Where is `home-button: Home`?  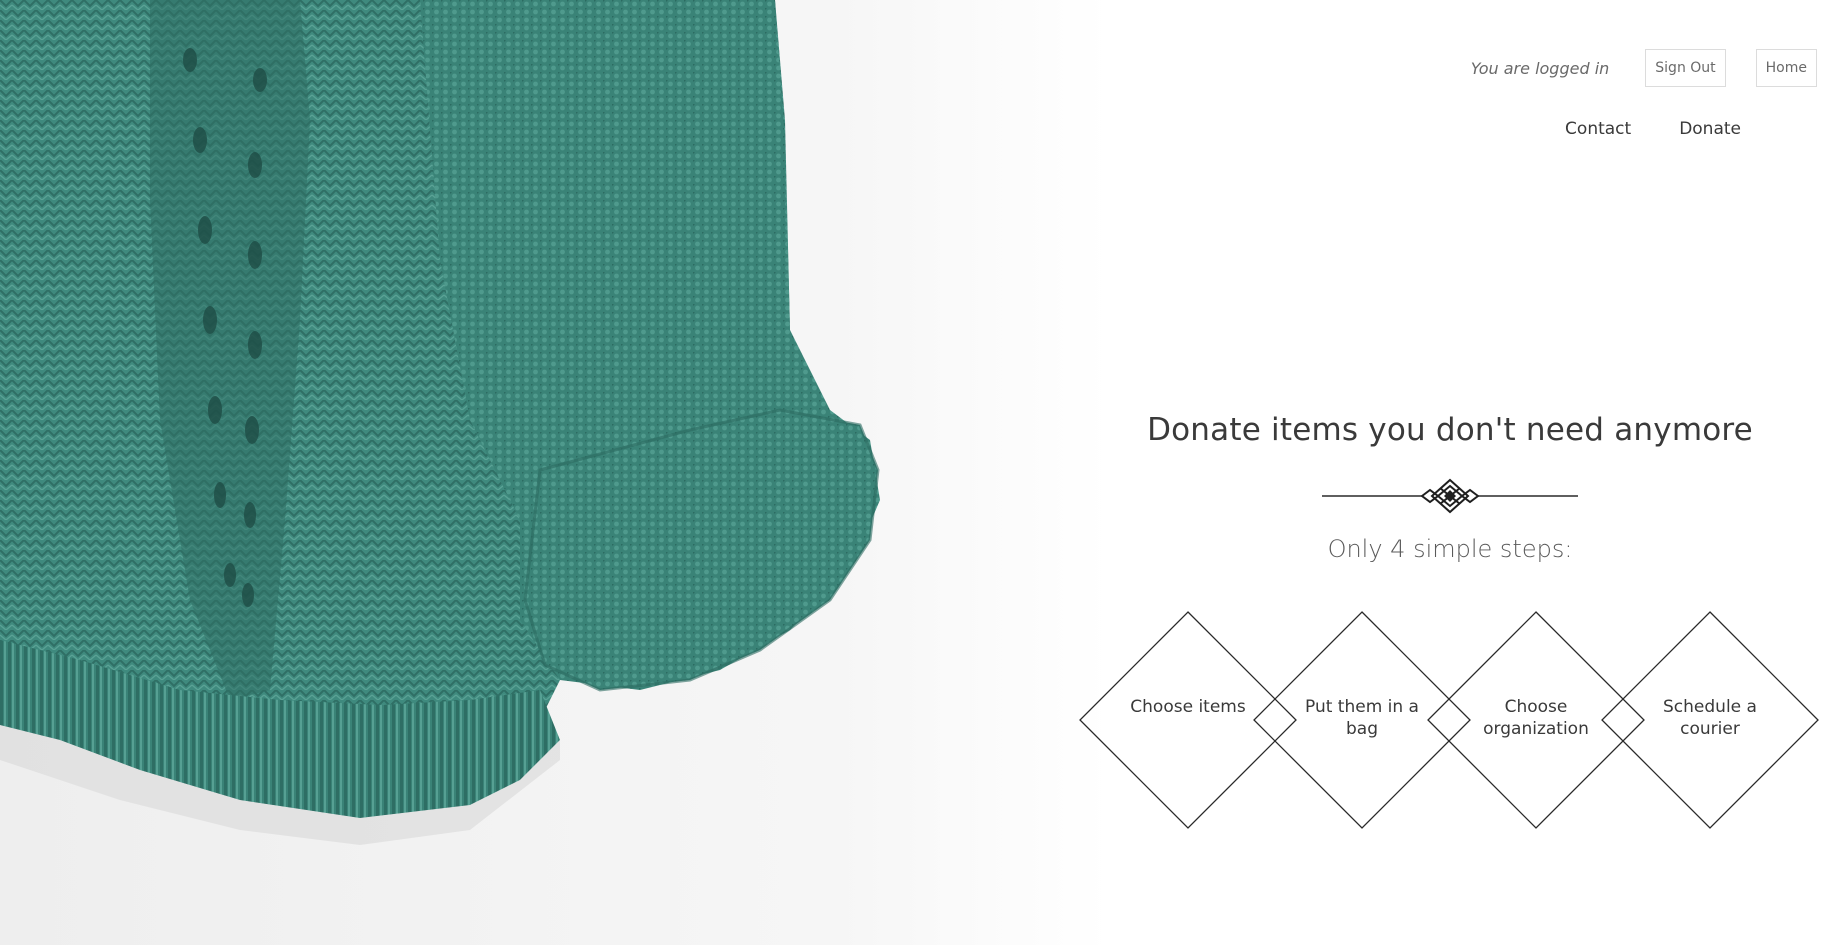 home-button: Home is located at coordinates (1786, 68).